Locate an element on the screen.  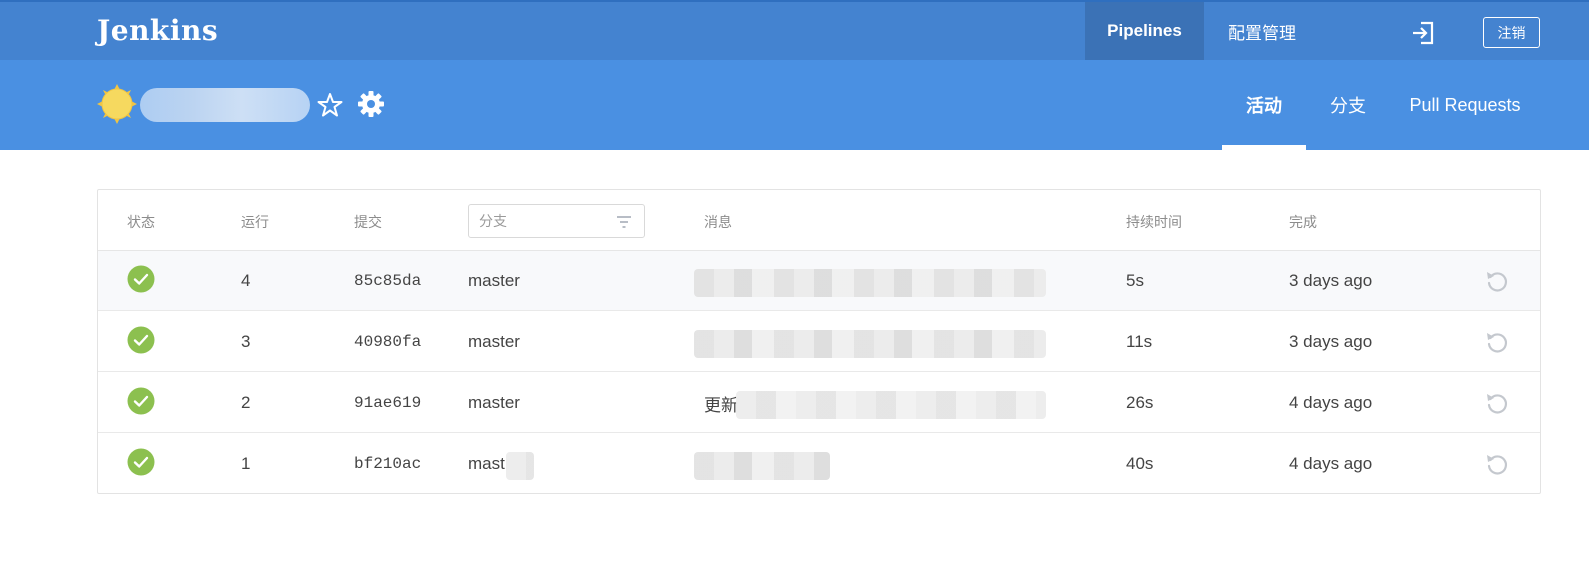
run-number: 1 is located at coordinates (246, 463).